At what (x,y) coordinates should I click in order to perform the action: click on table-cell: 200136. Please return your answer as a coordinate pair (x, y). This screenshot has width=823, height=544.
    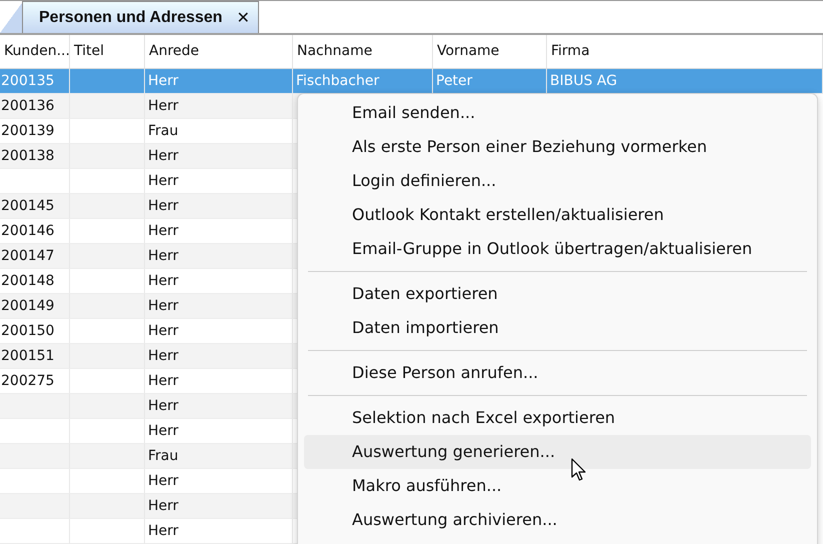
    Looking at the image, I should click on (35, 106).